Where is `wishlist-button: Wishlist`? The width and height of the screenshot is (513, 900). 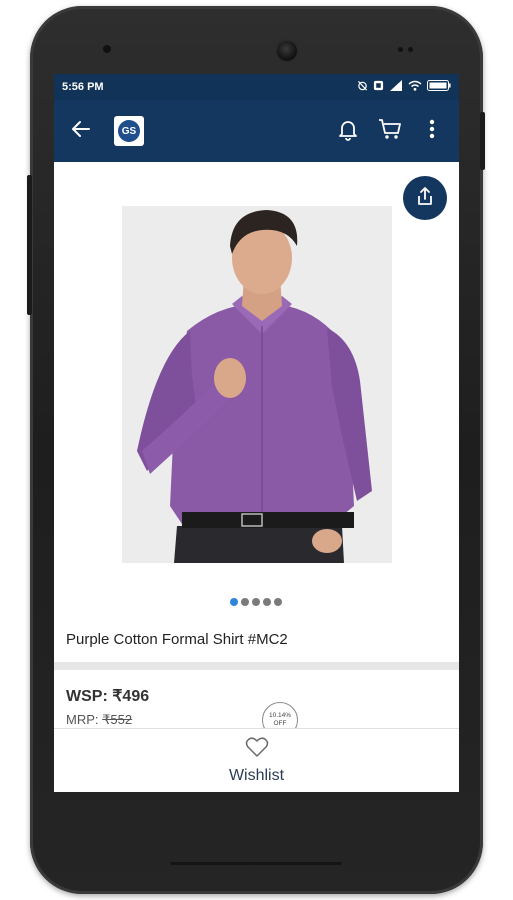
wishlist-button: Wishlist is located at coordinates (256, 760).